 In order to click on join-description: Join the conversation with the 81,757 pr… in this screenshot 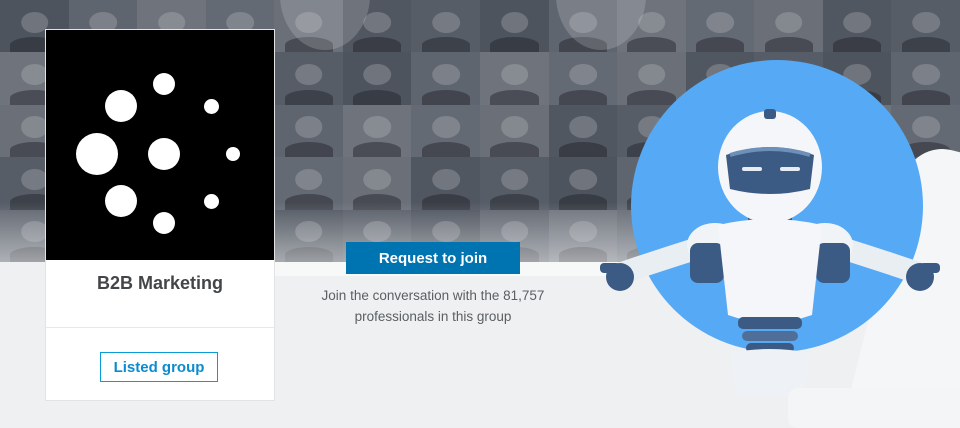, I will do `click(433, 306)`.